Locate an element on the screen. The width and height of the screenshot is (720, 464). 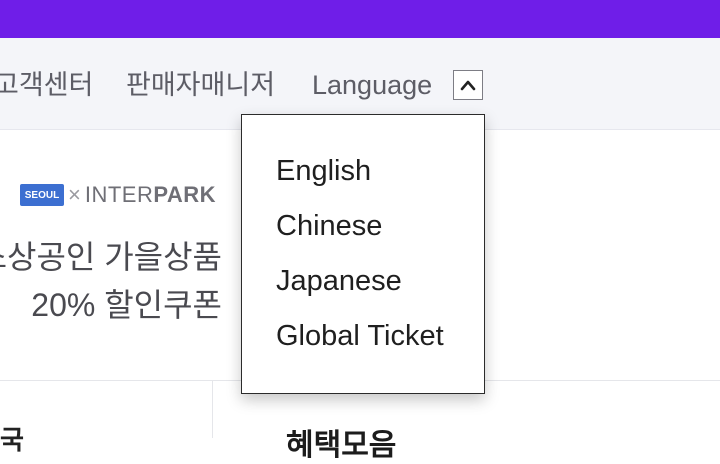
brand-top-bar is located at coordinates (360, 19).